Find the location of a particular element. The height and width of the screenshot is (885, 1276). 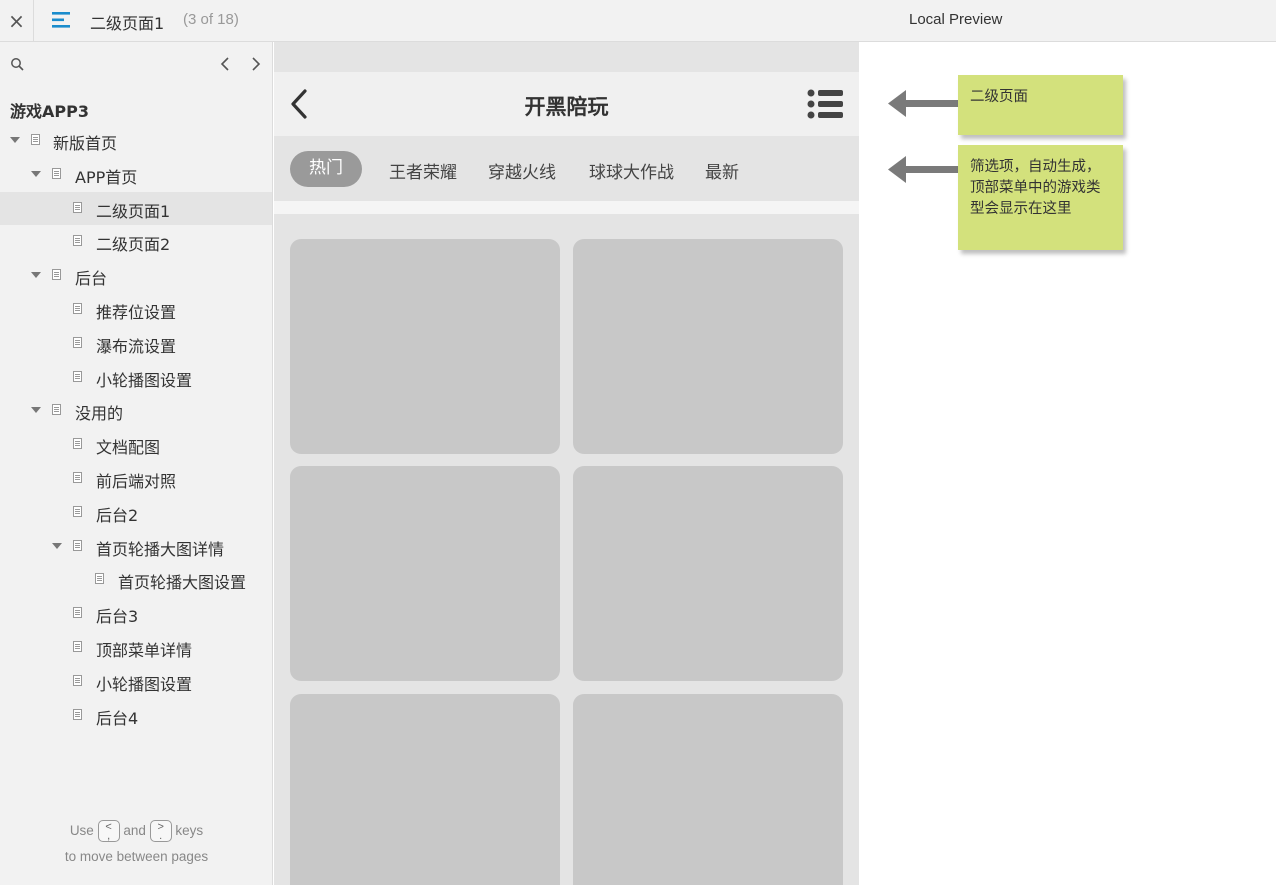

note-filter-options: 筛选项，自动生成，顶部菜单中的游戏类型会显示在这里 is located at coordinates (1040, 197).